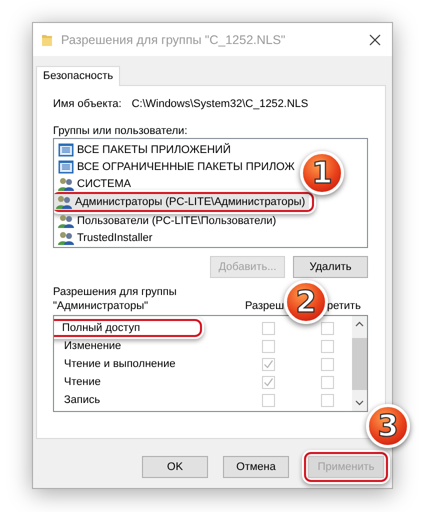 The width and height of the screenshot is (421, 512). What do you see at coordinates (119, 364) in the screenshot?
I see `permission-name: Чтение и выполнение` at bounding box center [119, 364].